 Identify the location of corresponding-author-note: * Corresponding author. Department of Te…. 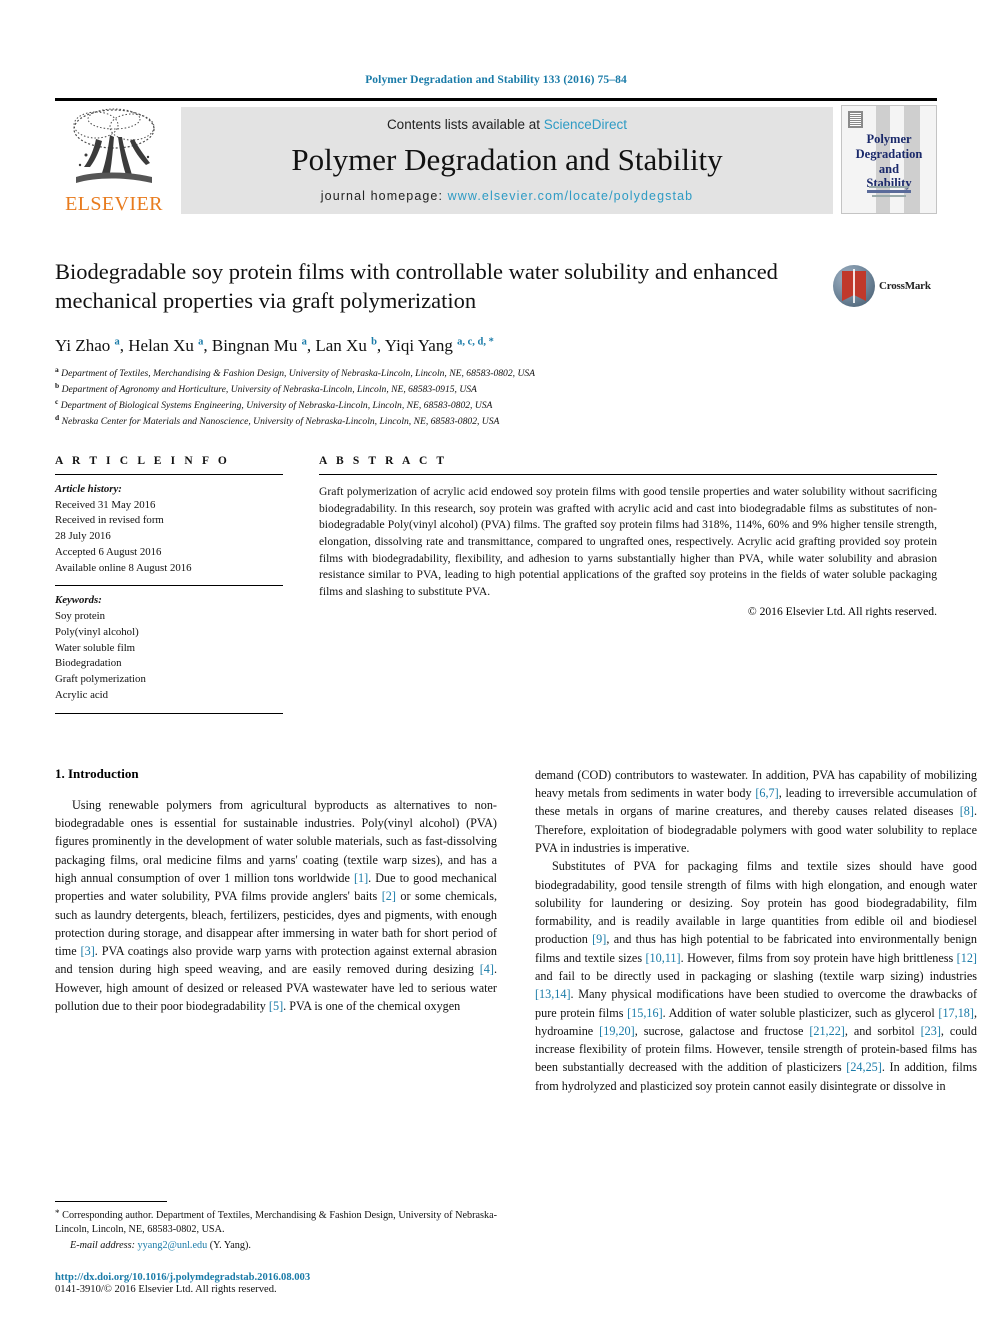
(276, 1222).